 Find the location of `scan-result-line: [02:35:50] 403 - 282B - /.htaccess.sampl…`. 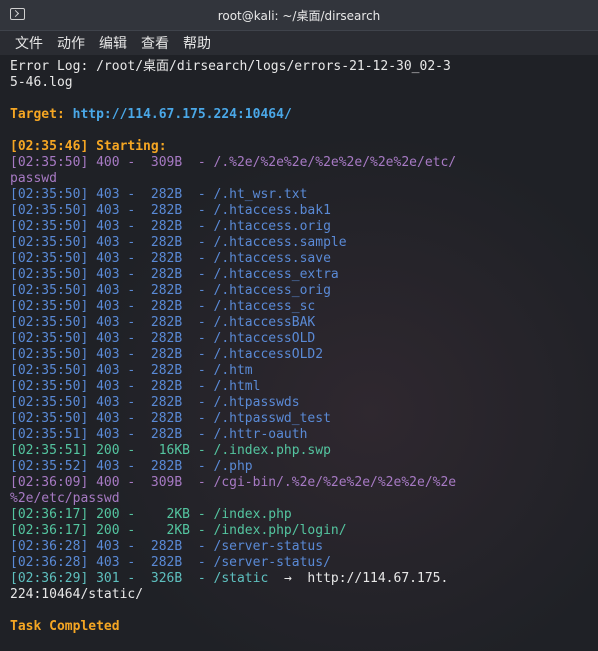

scan-result-line: [02:35:50] 403 - 282B - /.htaccess.sampl… is located at coordinates (178, 242).